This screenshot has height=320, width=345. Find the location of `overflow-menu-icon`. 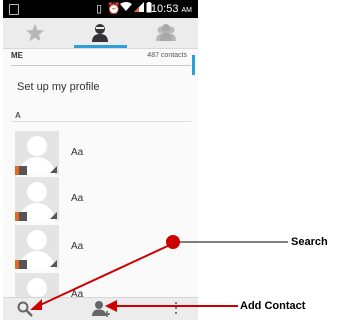

overflow-menu-icon is located at coordinates (176, 310).